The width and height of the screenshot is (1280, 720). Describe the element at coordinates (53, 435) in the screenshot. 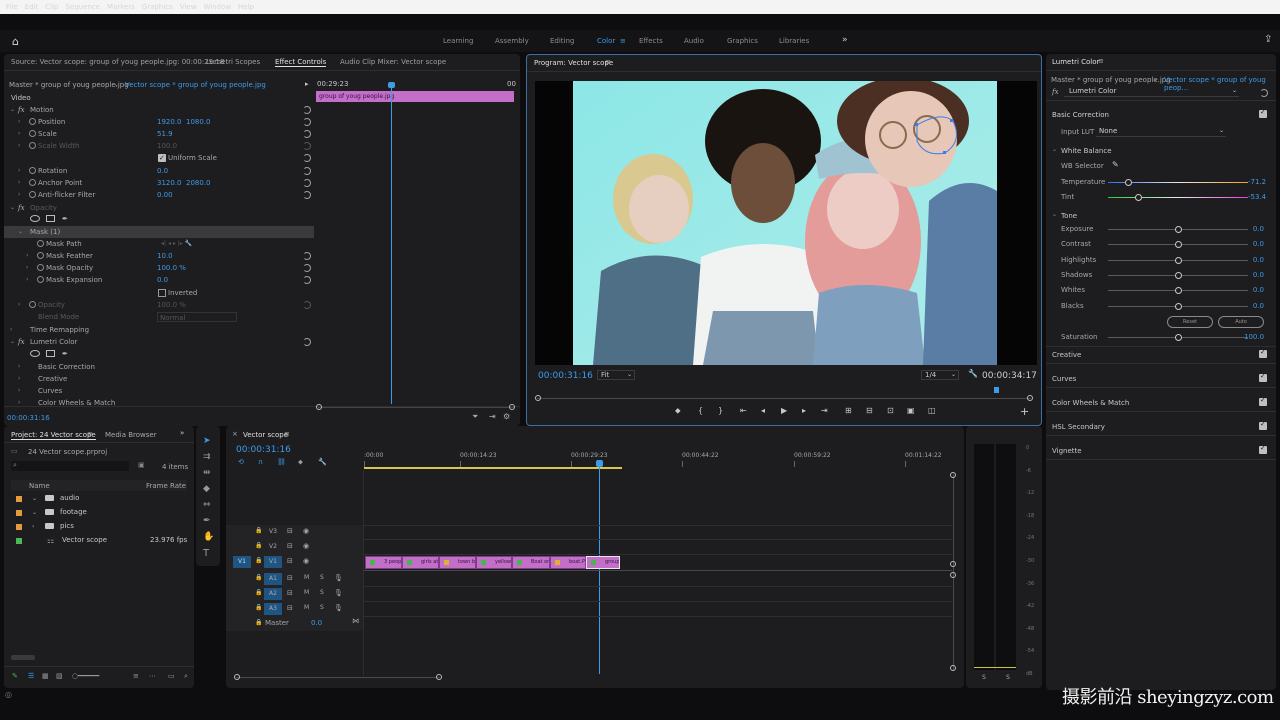

I see `project-tab: Project: 24 Vector scope` at that location.